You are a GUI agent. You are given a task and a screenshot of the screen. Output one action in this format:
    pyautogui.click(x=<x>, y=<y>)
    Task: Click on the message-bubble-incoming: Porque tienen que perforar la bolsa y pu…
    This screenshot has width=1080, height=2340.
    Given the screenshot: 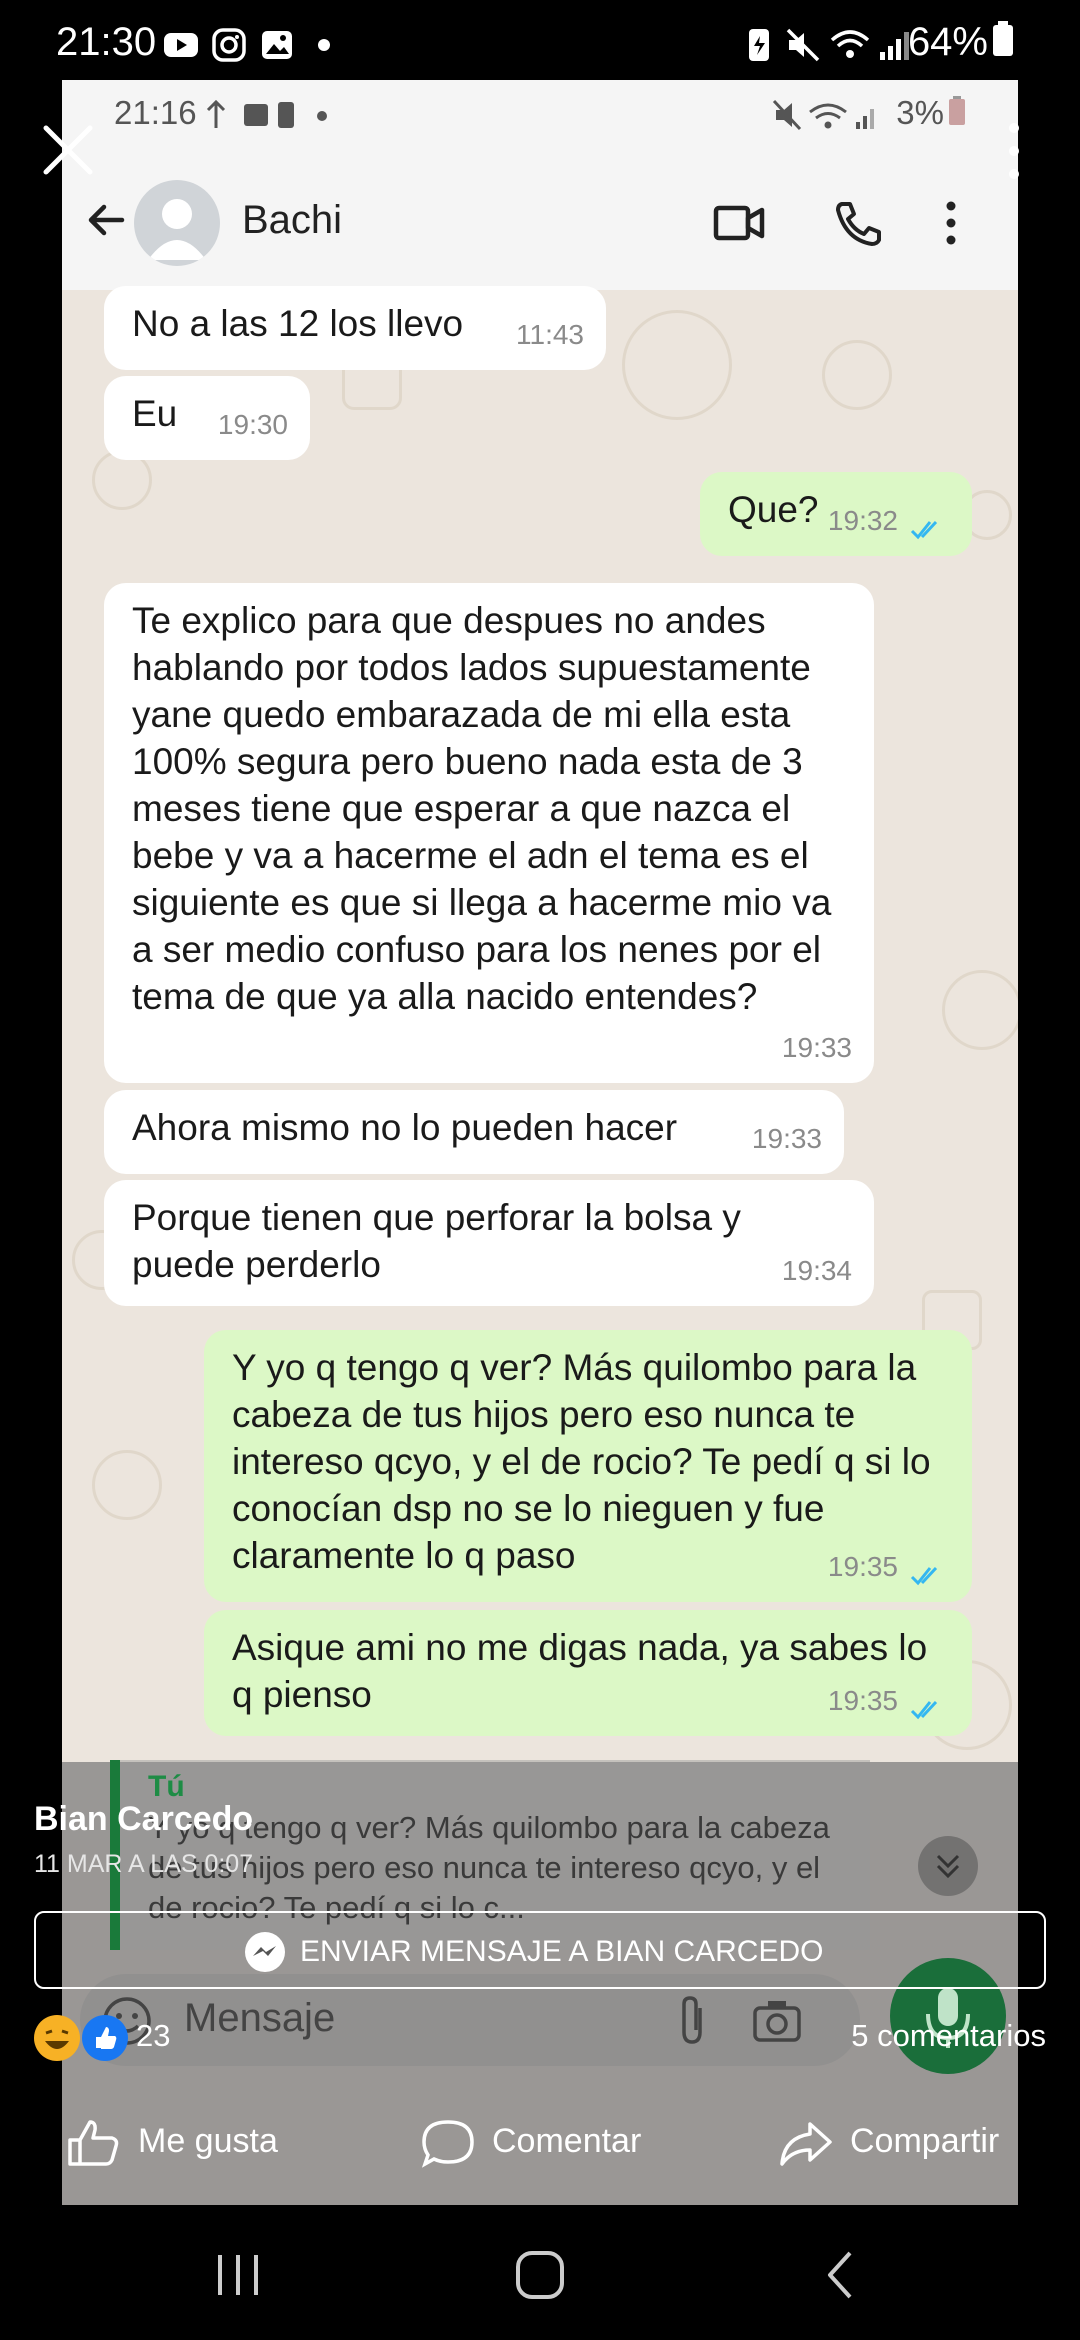 What is the action you would take?
    pyautogui.click(x=489, y=1243)
    